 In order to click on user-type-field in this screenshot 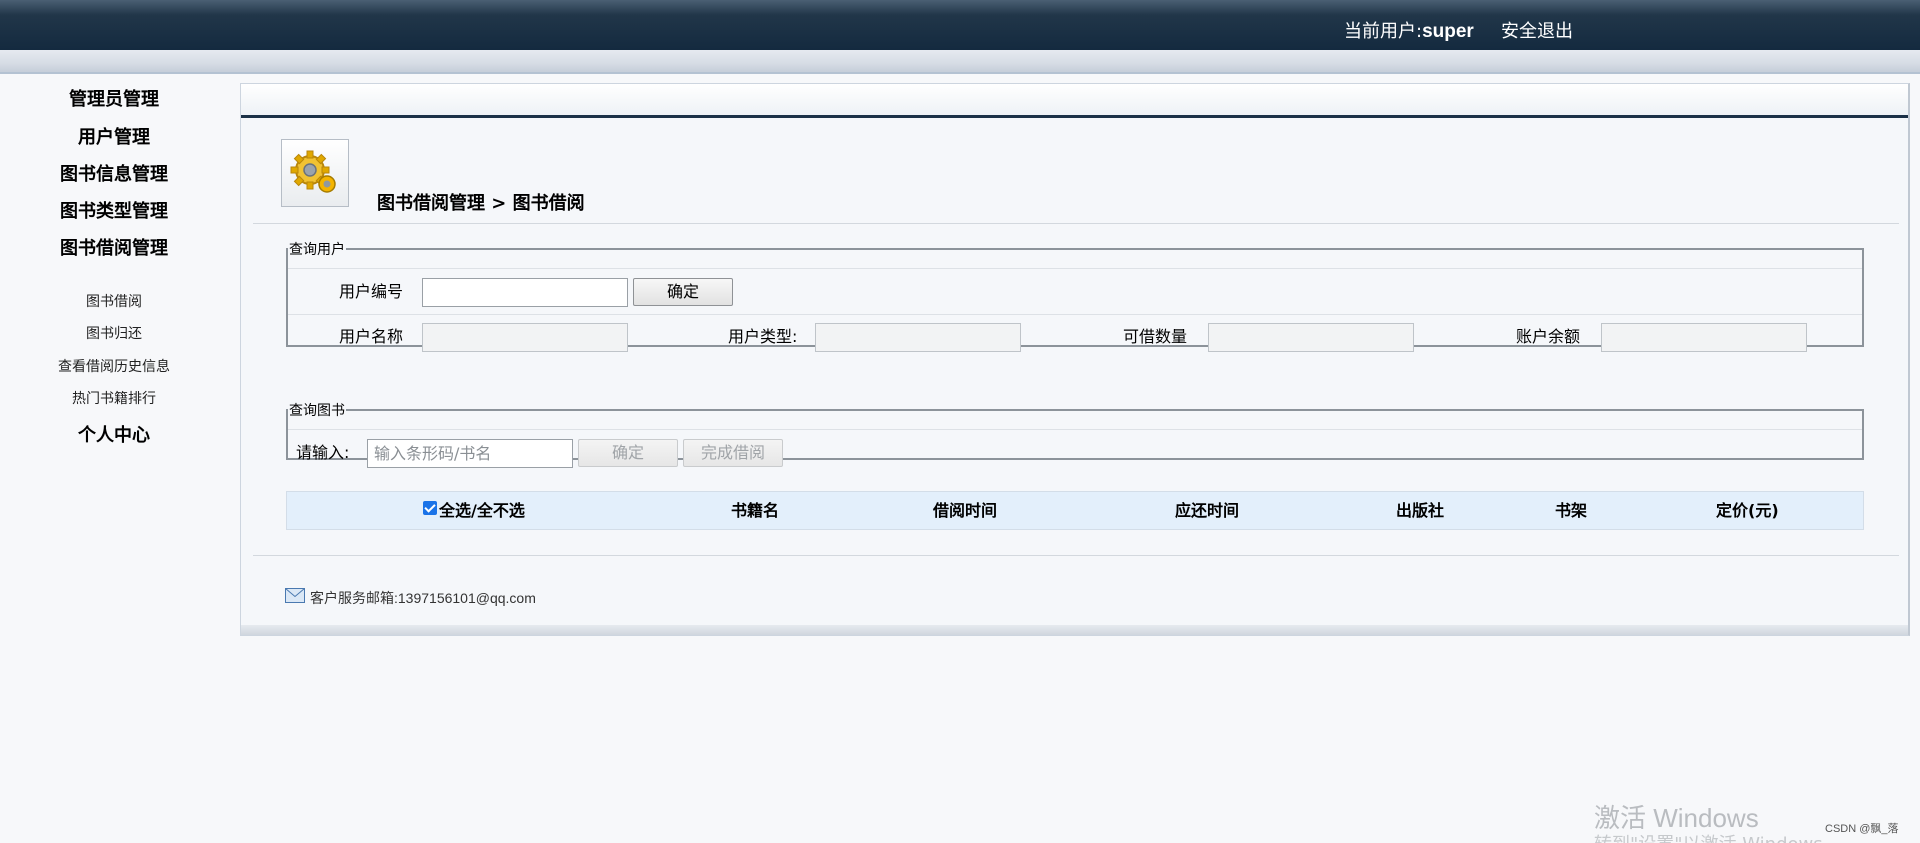, I will do `click(918, 337)`.